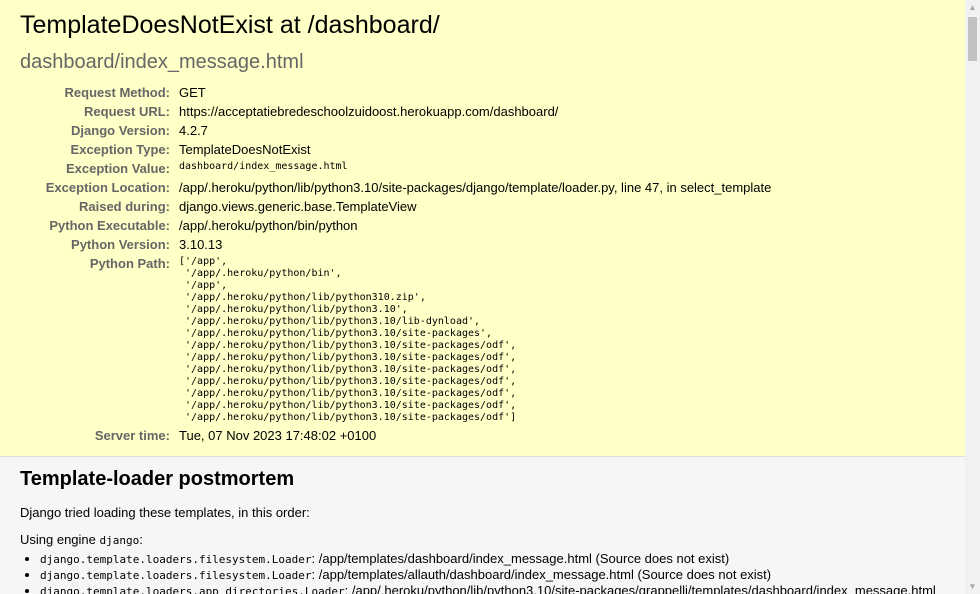 The height and width of the screenshot is (594, 980). I want to click on meta-value: TemplateDoesNotExist, so click(245, 149).